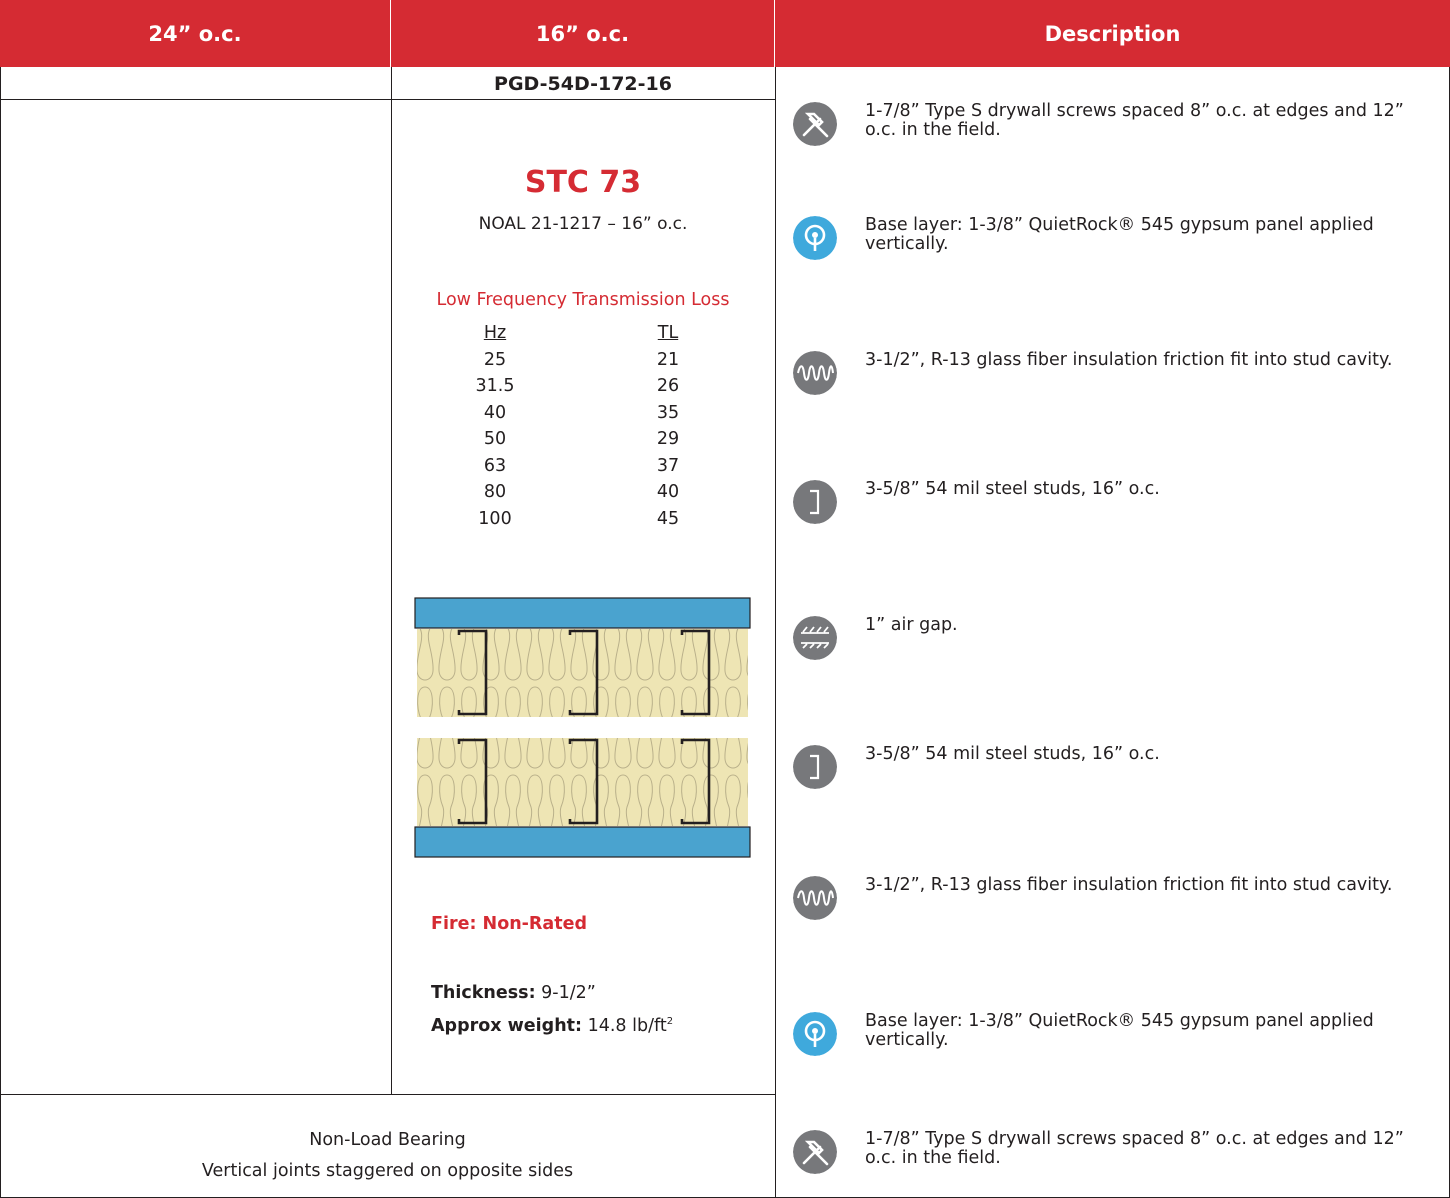 This screenshot has width=1450, height=1198. I want to click on lf-tl-value: 29, so click(668, 439).